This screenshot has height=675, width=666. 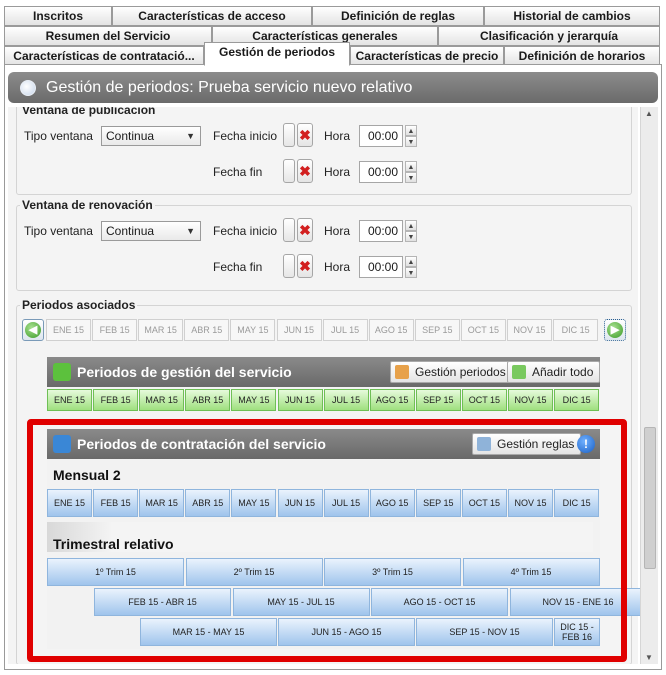 I want to click on trimestre-cell: DIC 15 - FEB 16, so click(x=577, y=632).